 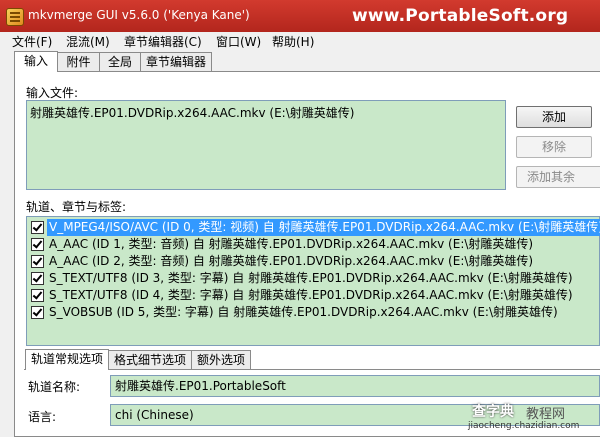 What do you see at coordinates (355, 386) in the screenshot?
I see `track-name-input: 射雕英雄传.EP01.PortableSoft` at bounding box center [355, 386].